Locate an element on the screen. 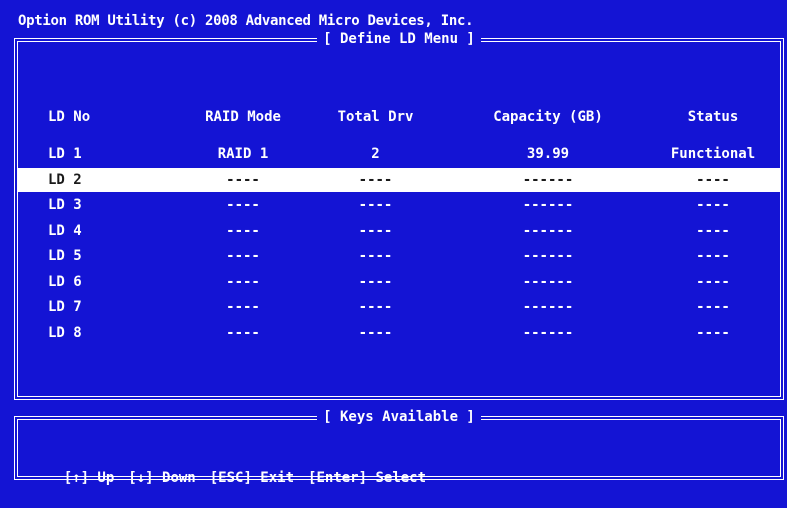  column-header-total-drv: Total Drv is located at coordinates (375, 117).